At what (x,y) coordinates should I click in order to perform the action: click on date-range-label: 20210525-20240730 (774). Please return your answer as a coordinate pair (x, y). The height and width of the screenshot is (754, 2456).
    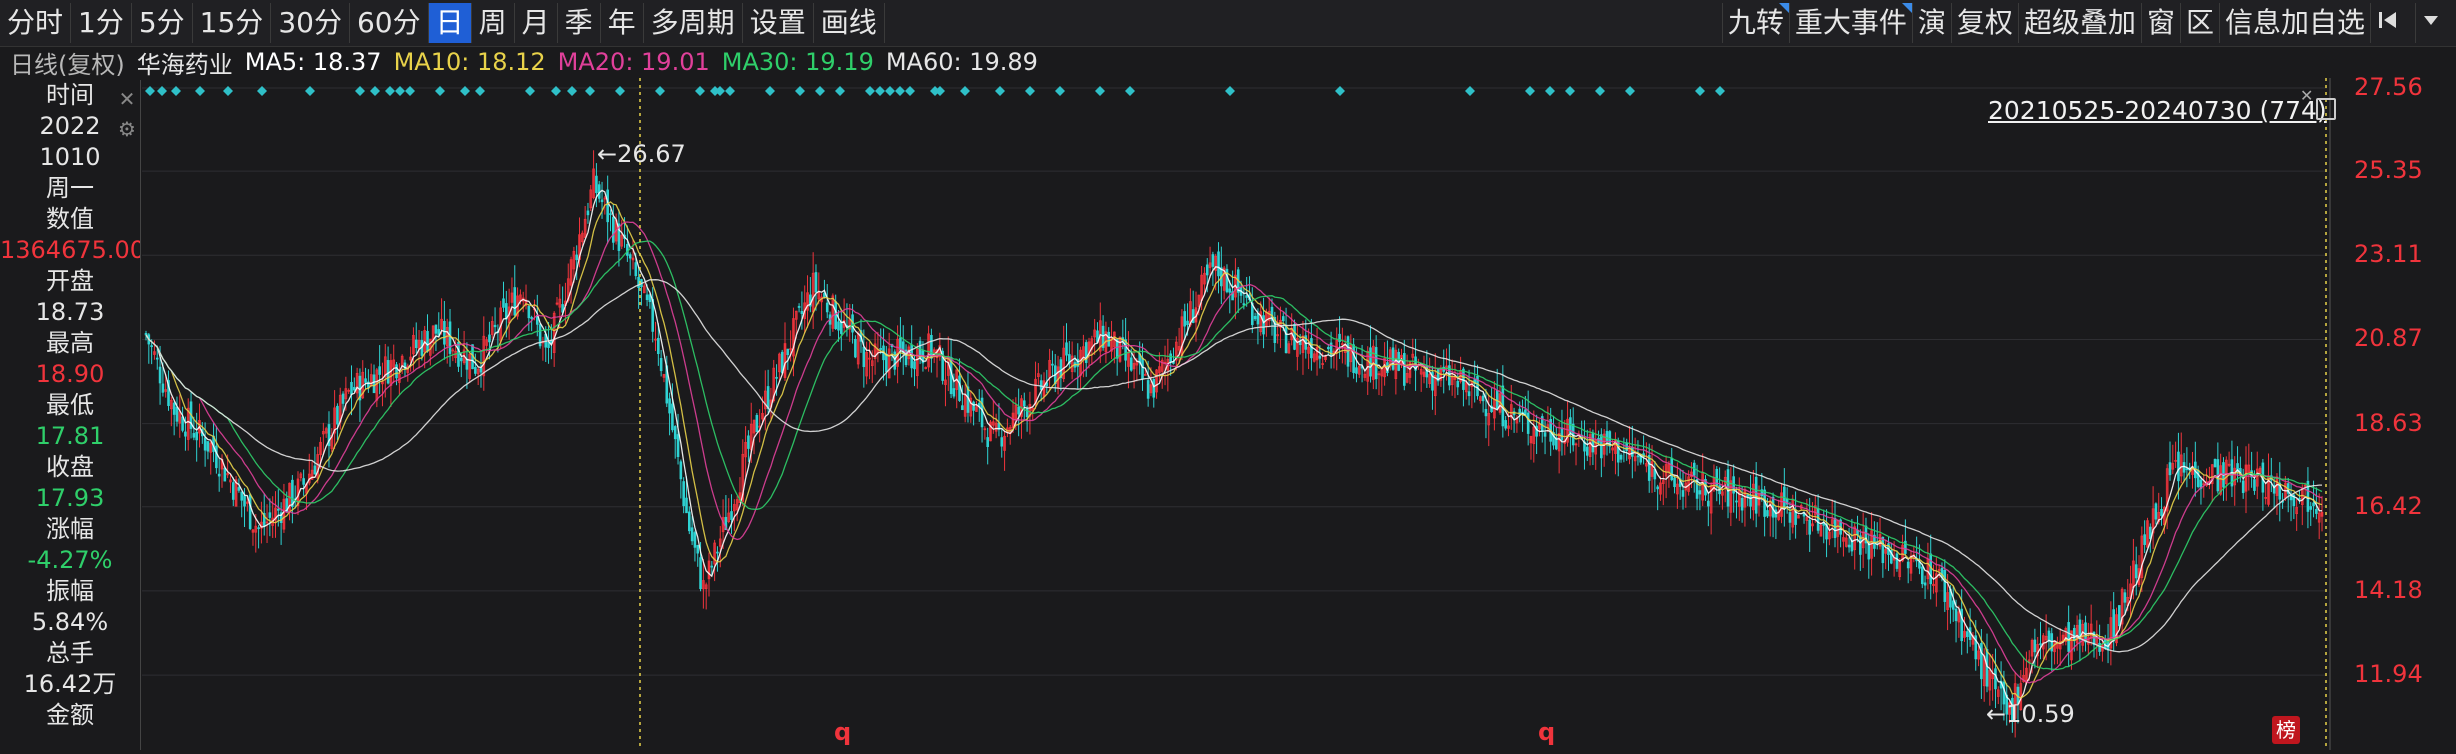
    Looking at the image, I should click on (2157, 110).